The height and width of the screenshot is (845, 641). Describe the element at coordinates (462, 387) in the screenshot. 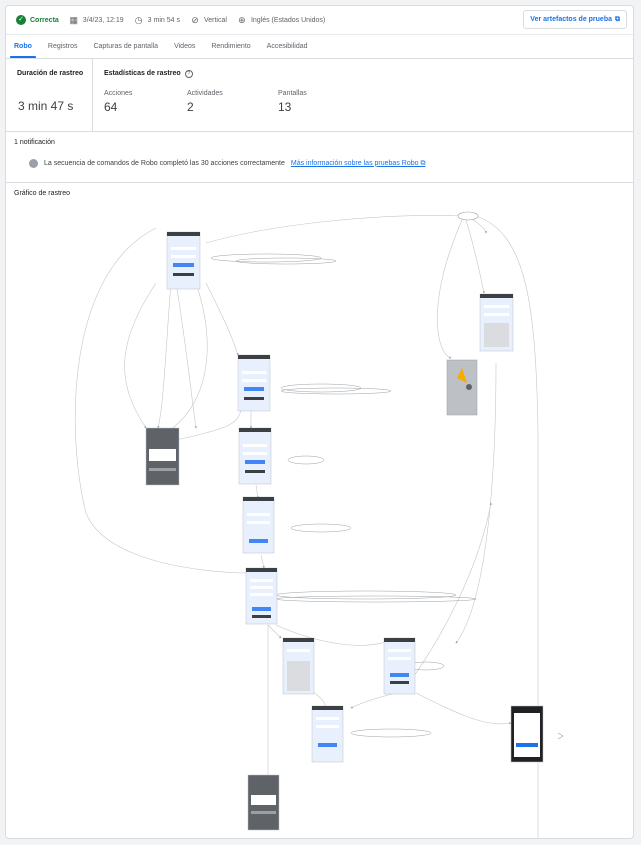

I see `firebase-screen-node` at that location.